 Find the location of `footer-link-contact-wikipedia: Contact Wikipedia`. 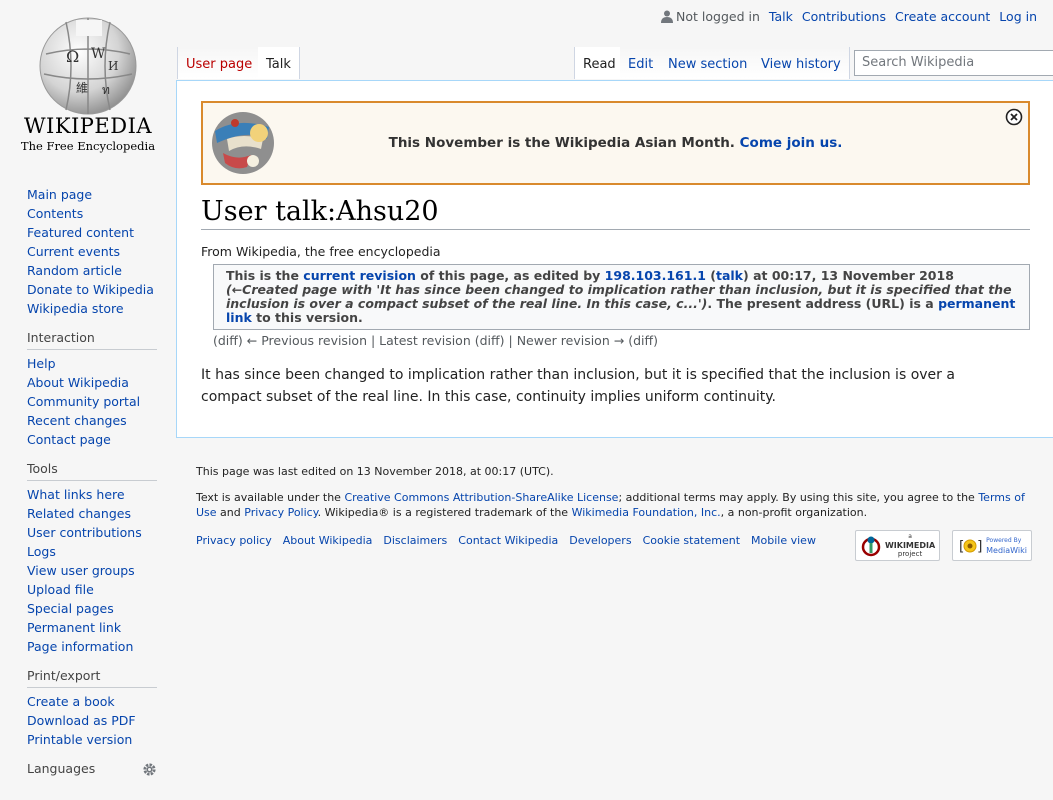

footer-link-contact-wikipedia: Contact Wikipedia is located at coordinates (508, 540).